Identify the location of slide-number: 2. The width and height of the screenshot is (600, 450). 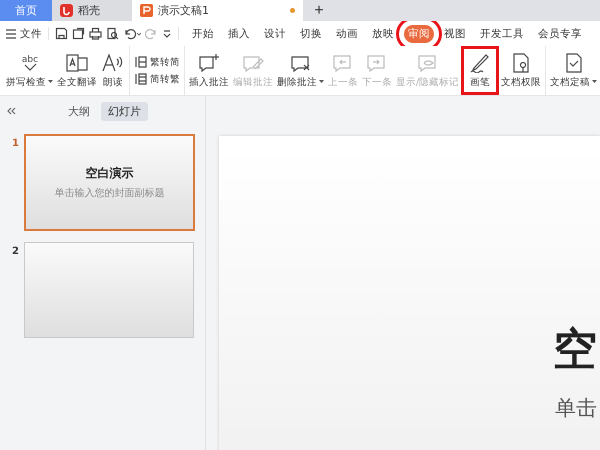
(15, 252).